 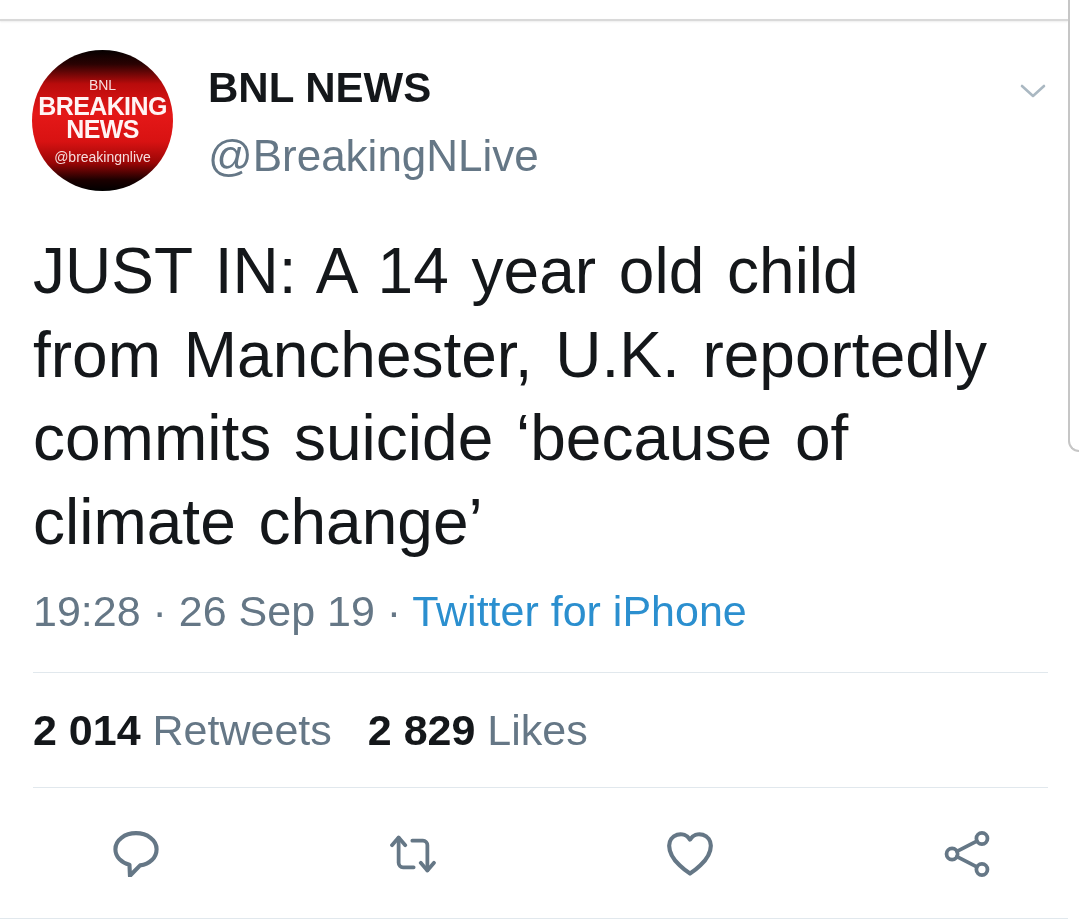 I want to click on heart-icon, so click(x=690, y=854).